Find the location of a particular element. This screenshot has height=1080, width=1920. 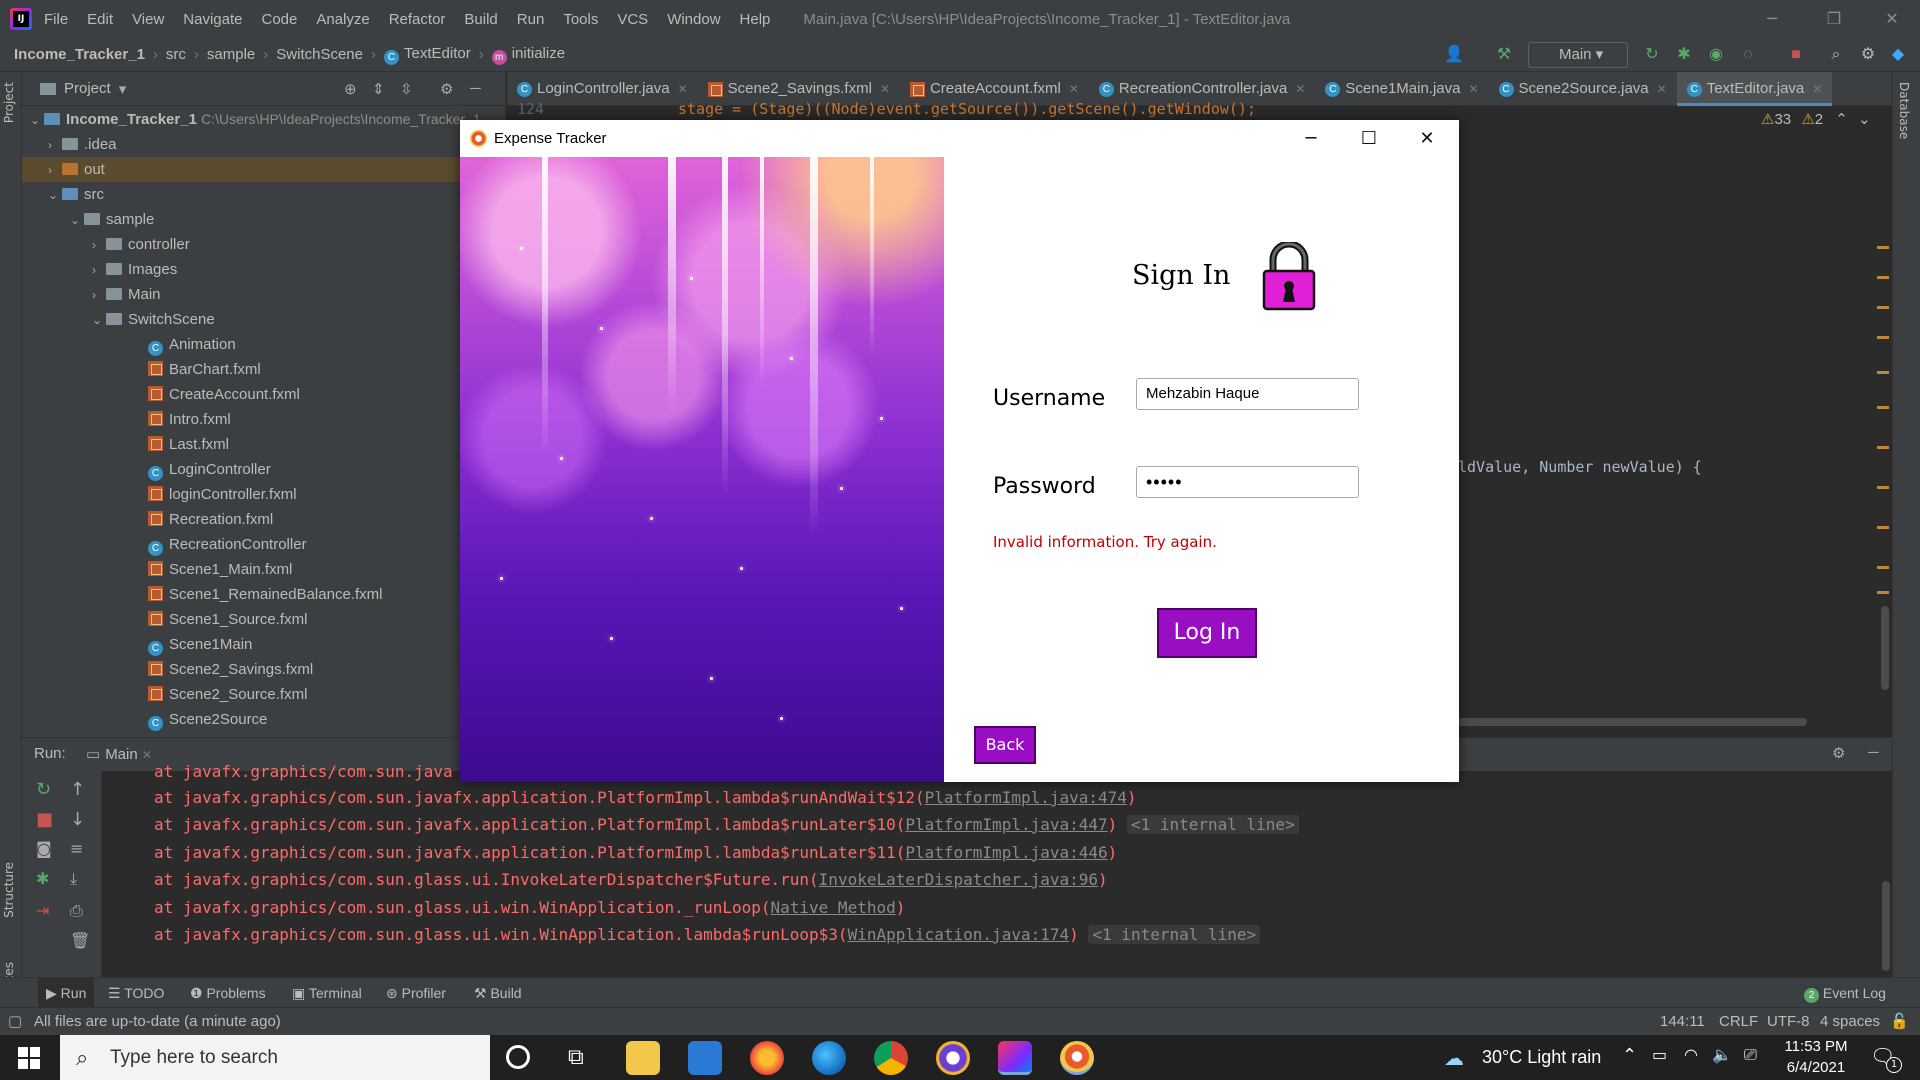

locate-icon: ⊕ is located at coordinates (350, 89).